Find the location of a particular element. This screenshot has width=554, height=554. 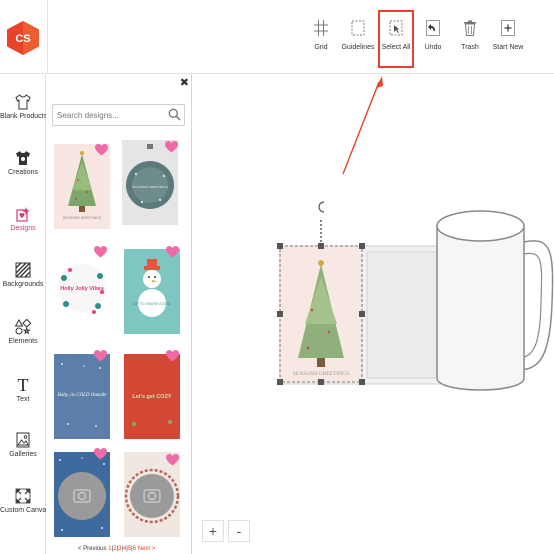

search-input is located at coordinates (108, 115).